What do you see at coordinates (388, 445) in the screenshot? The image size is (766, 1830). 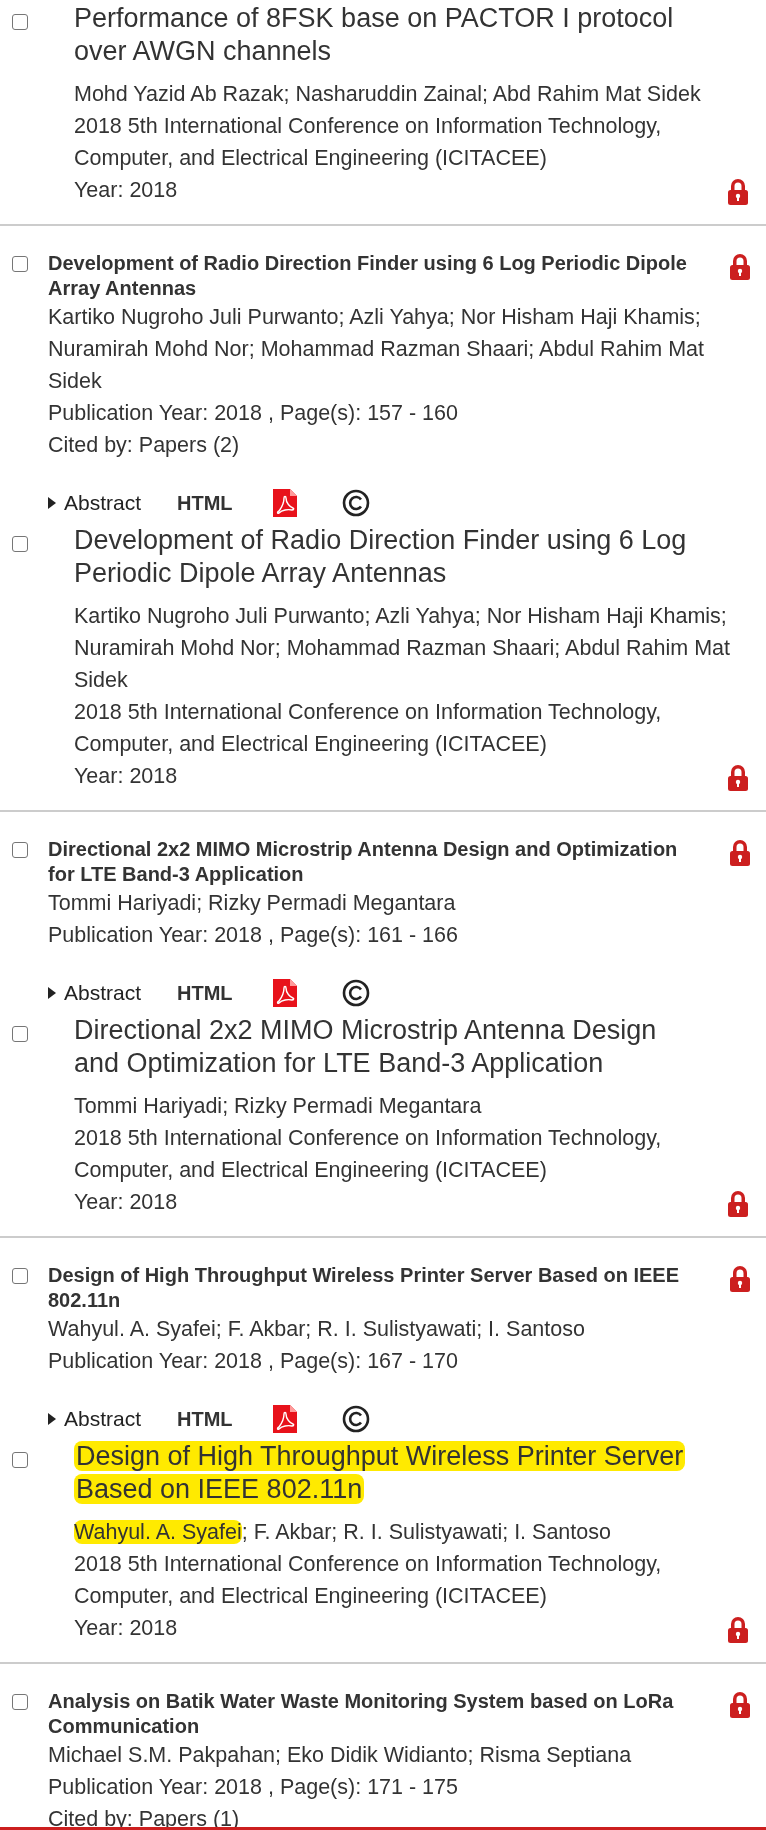 I see `citation-count: Cited by: Papers (2)` at bounding box center [388, 445].